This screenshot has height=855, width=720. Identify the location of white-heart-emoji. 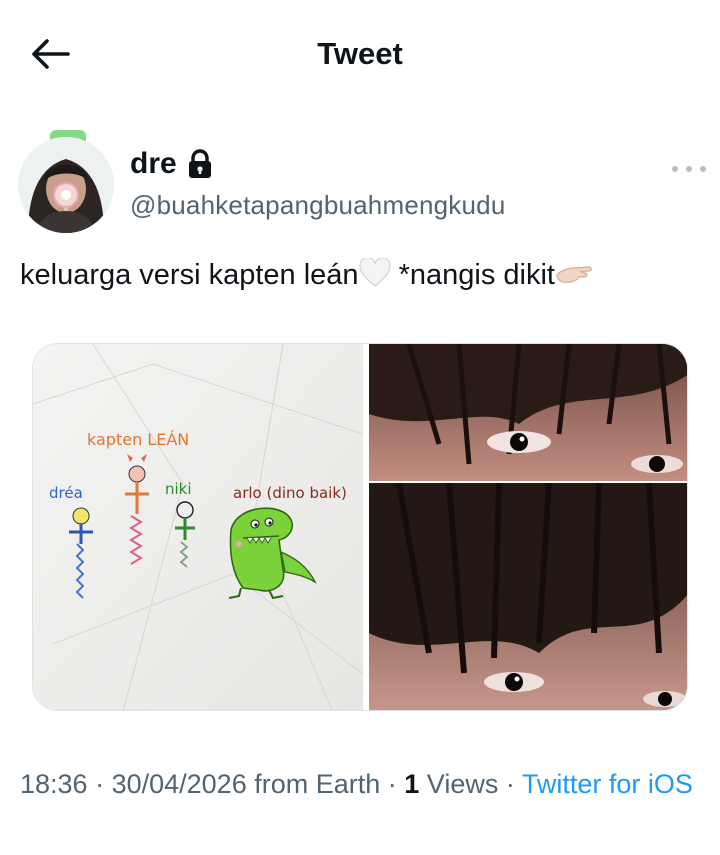
(374, 278).